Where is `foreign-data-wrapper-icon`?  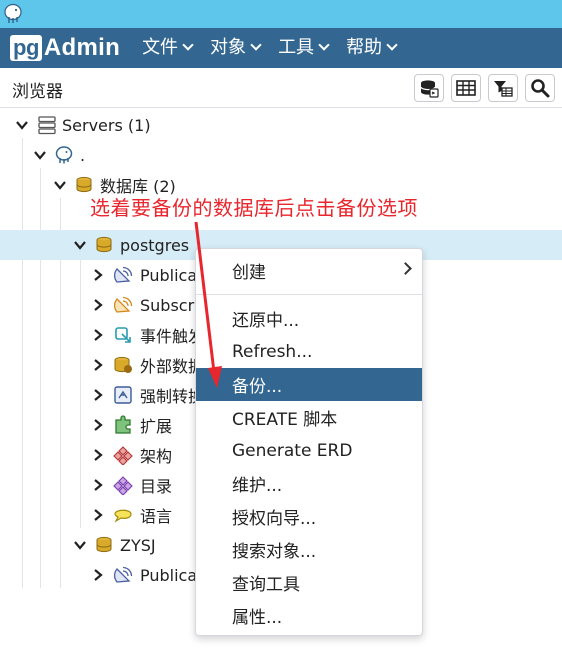
foreign-data-wrapper-icon is located at coordinates (123, 364).